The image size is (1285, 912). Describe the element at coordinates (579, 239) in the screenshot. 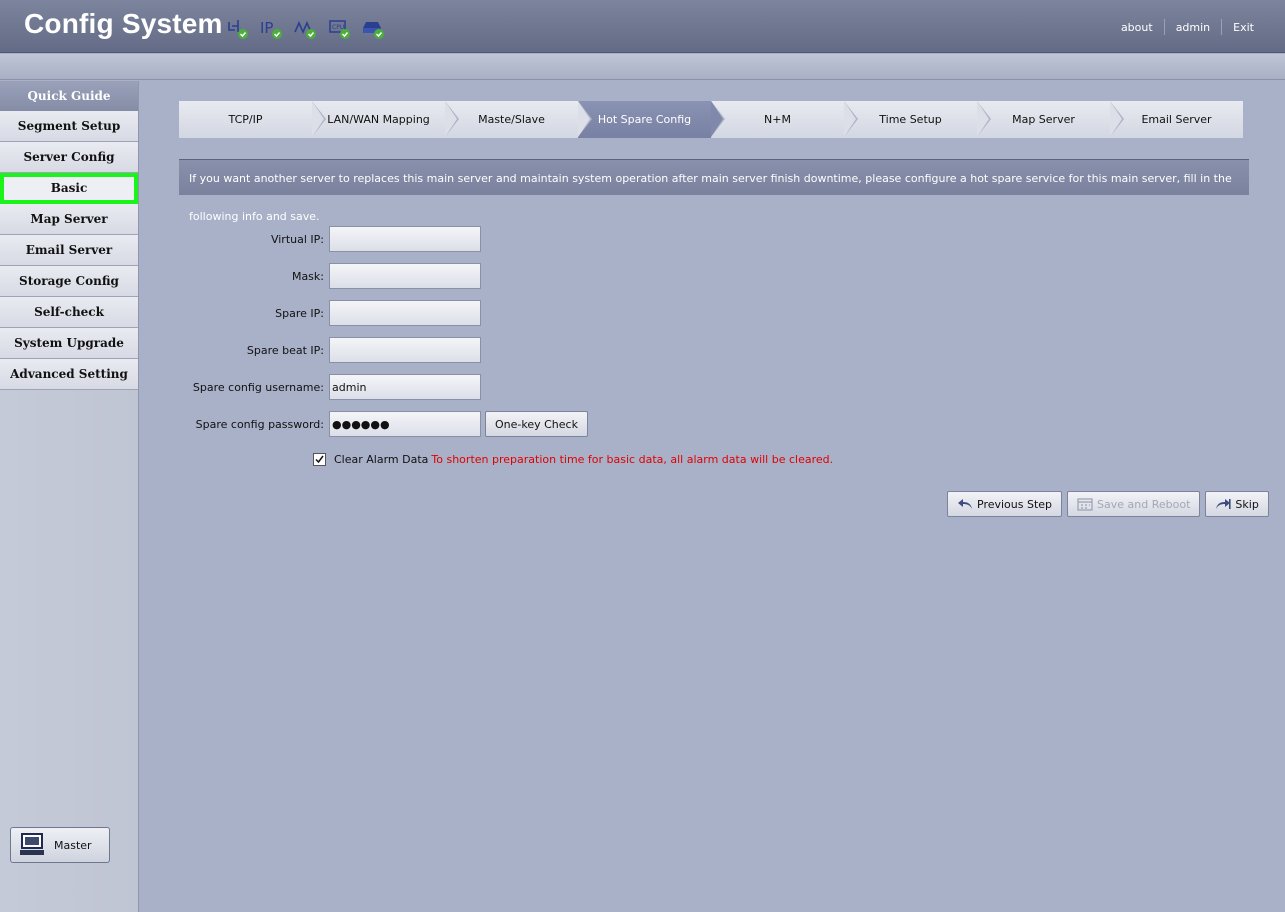

I see `virtual-ip-row: Virtual IP:` at that location.